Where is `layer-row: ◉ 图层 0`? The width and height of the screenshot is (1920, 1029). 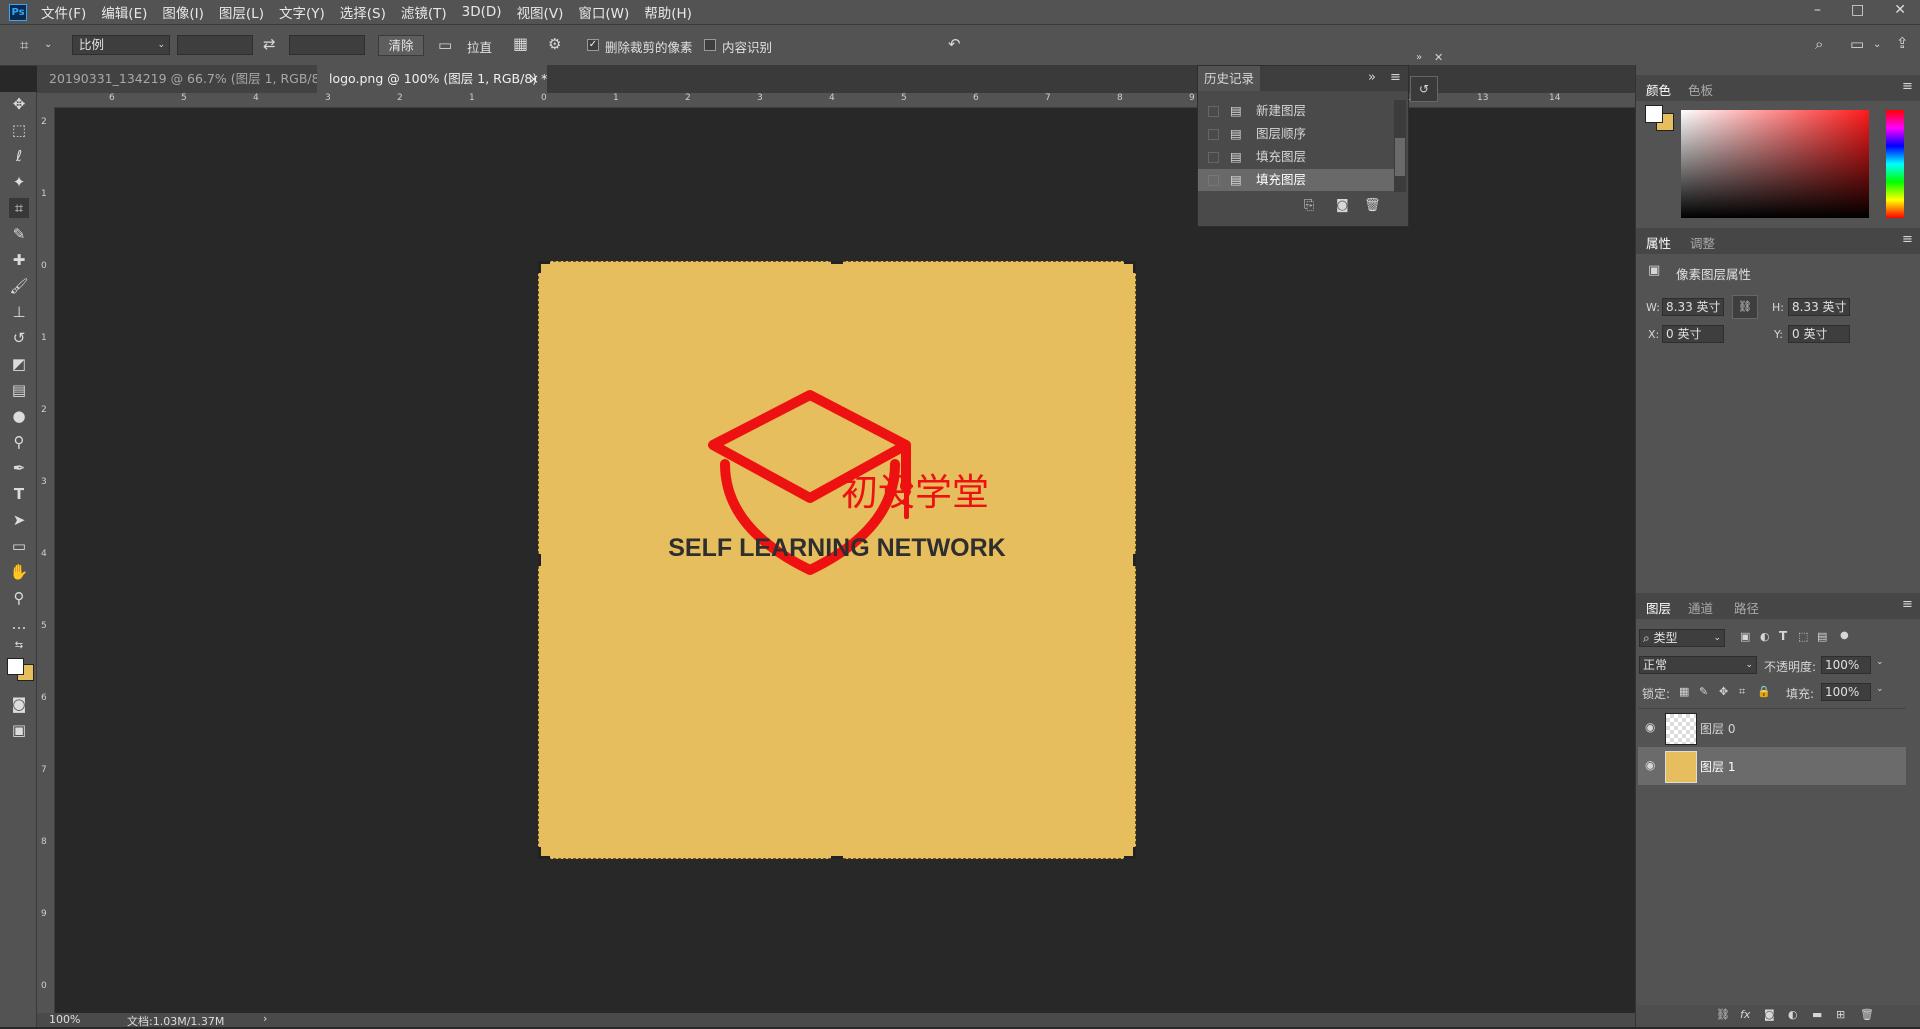 layer-row: ◉ 图层 0 is located at coordinates (1772, 727).